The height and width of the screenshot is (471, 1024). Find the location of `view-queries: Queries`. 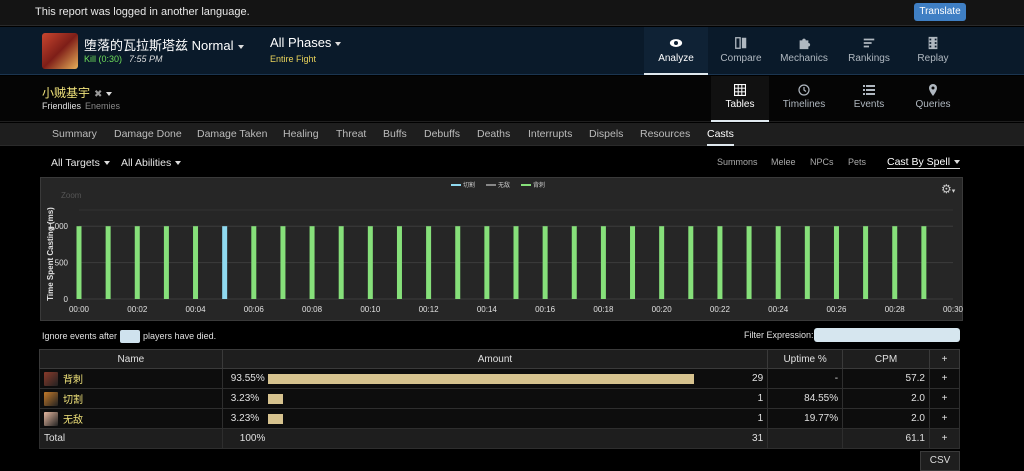

view-queries: Queries is located at coordinates (933, 99).